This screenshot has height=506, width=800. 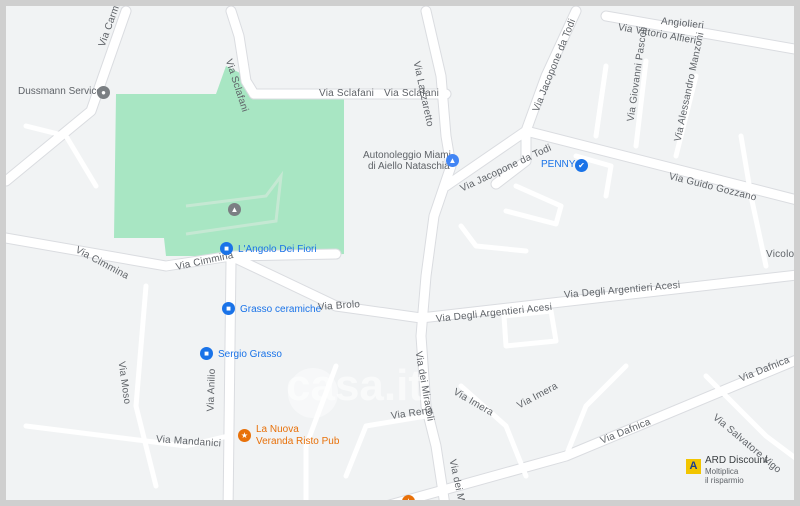 I want to click on poi-autonoleggio-line2: di Aiello Nataschia, so click(x=409, y=166).